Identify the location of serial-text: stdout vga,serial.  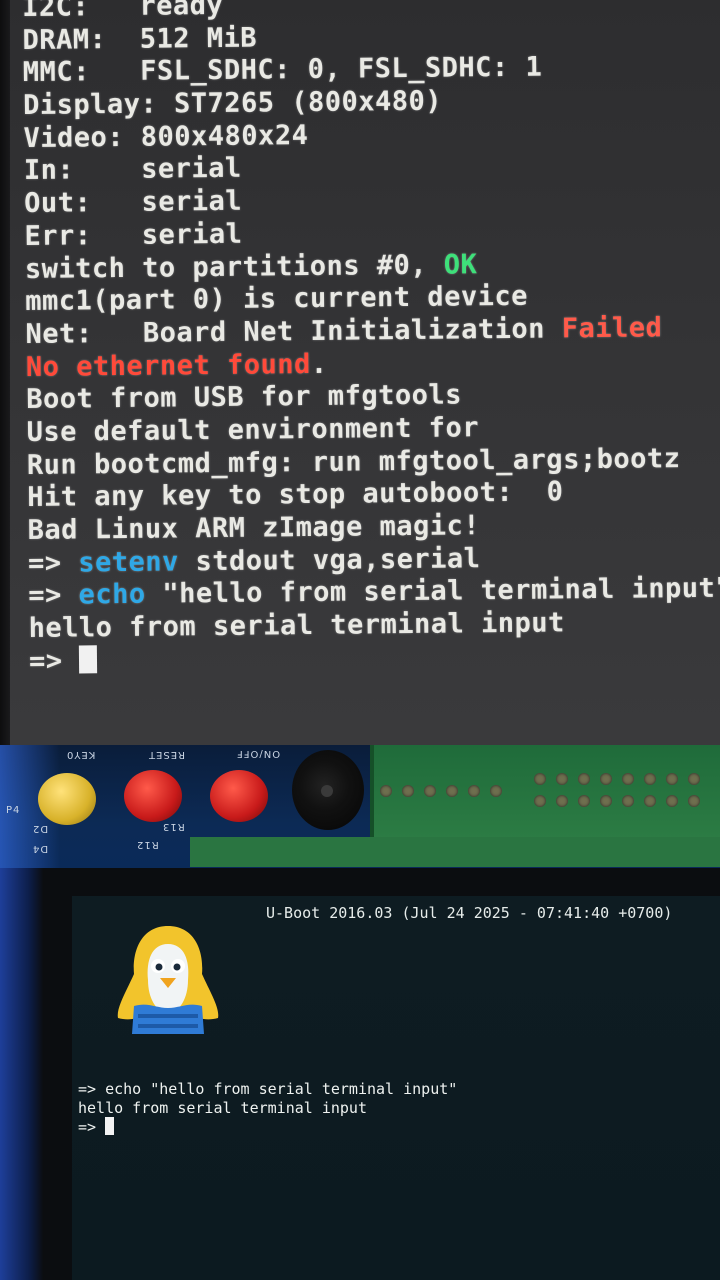
(329, 560).